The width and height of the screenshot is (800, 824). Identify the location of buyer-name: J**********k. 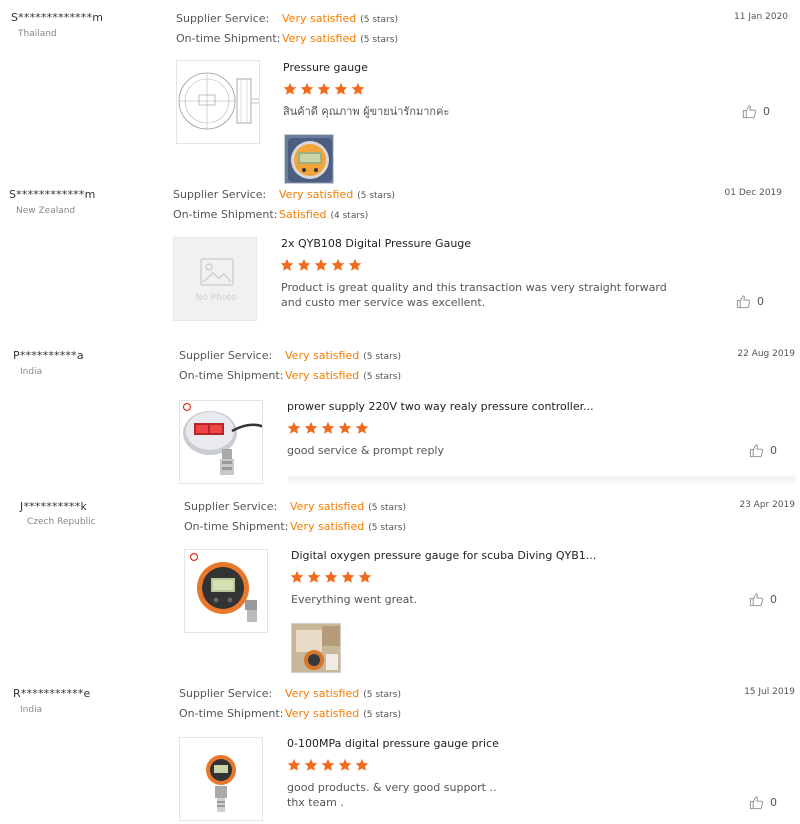
(54, 506).